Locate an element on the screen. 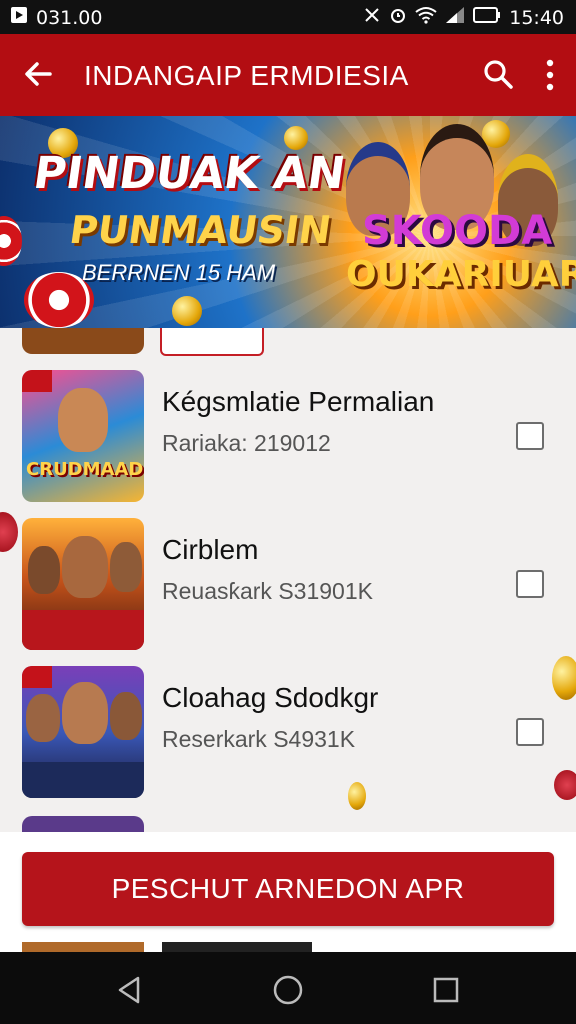 The width and height of the screenshot is (576, 1024). notification-icon is located at coordinates (19, 17).